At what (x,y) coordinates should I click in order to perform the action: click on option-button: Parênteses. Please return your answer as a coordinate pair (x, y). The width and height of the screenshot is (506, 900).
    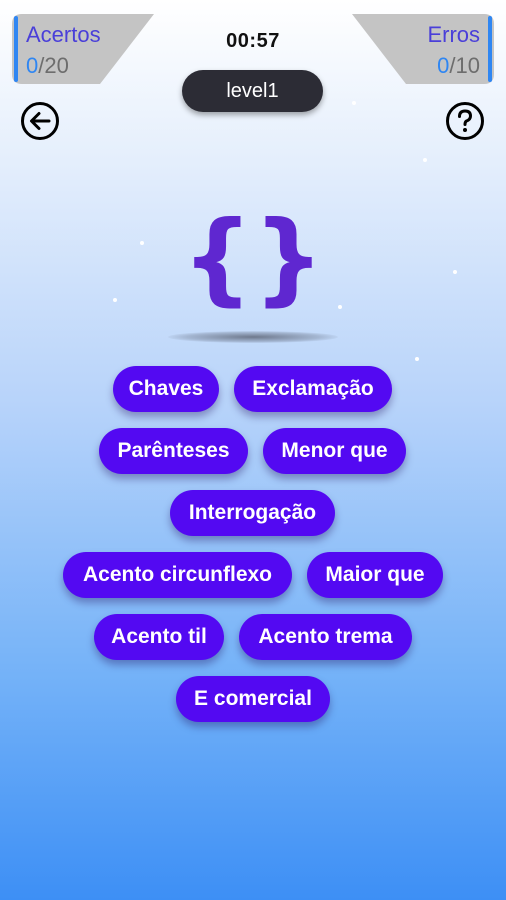
    Looking at the image, I should click on (173, 451).